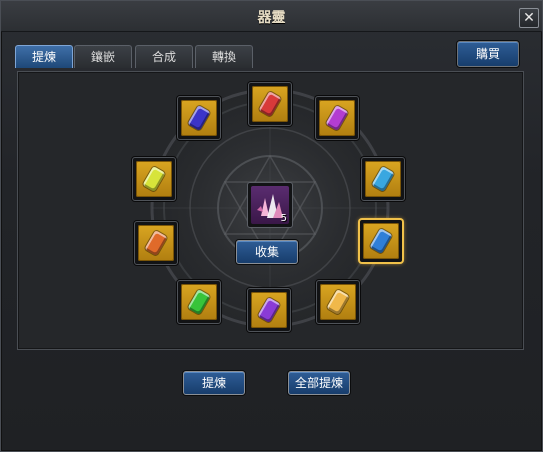 The width and height of the screenshot is (543, 452). What do you see at coordinates (270, 205) in the screenshot?
I see `center-item-slot: 5` at bounding box center [270, 205].